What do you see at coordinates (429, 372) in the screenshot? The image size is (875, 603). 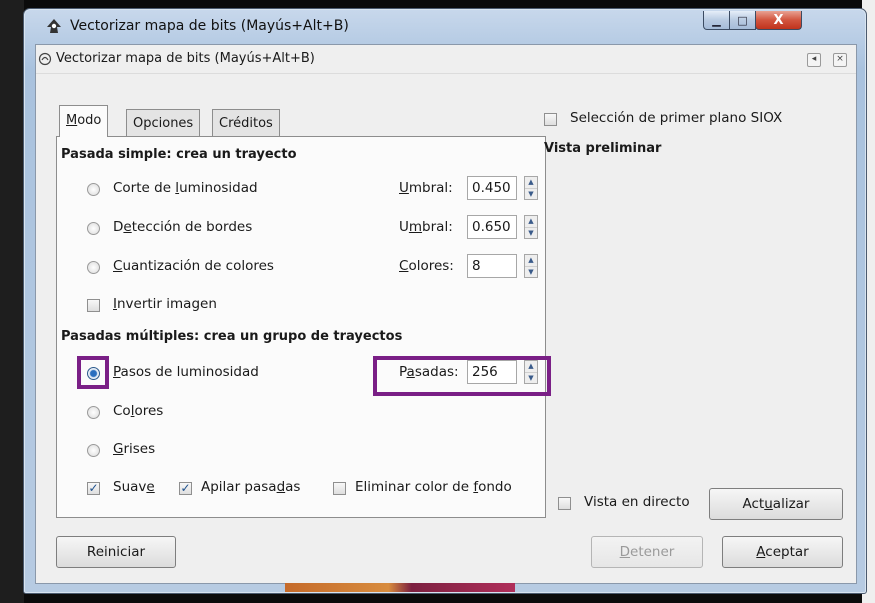 I see `label-passes: Pasadas:` at bounding box center [429, 372].